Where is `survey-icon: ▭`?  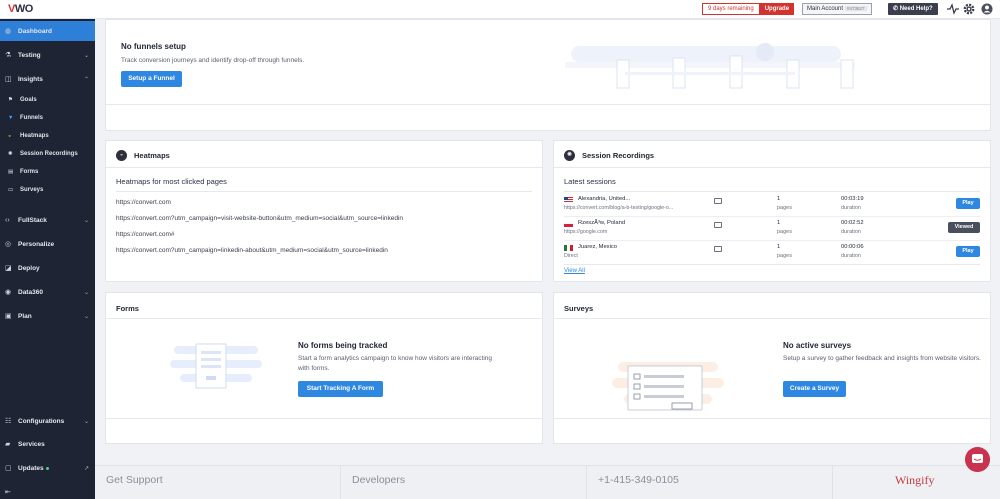
survey-icon: ▭ is located at coordinates (11, 190).